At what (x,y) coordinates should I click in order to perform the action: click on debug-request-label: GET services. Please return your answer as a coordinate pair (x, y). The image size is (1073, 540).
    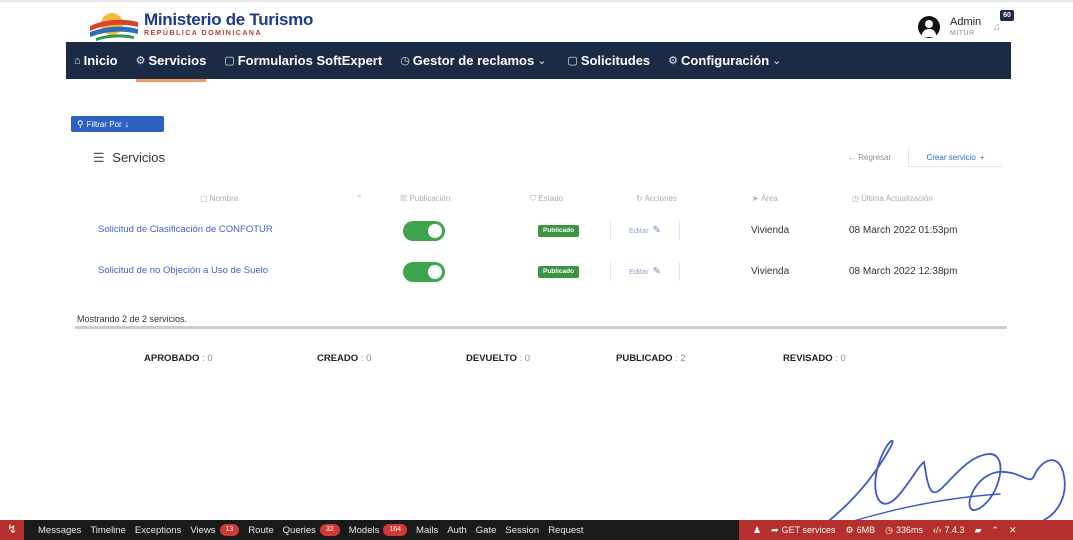
    Looking at the image, I should click on (808, 530).